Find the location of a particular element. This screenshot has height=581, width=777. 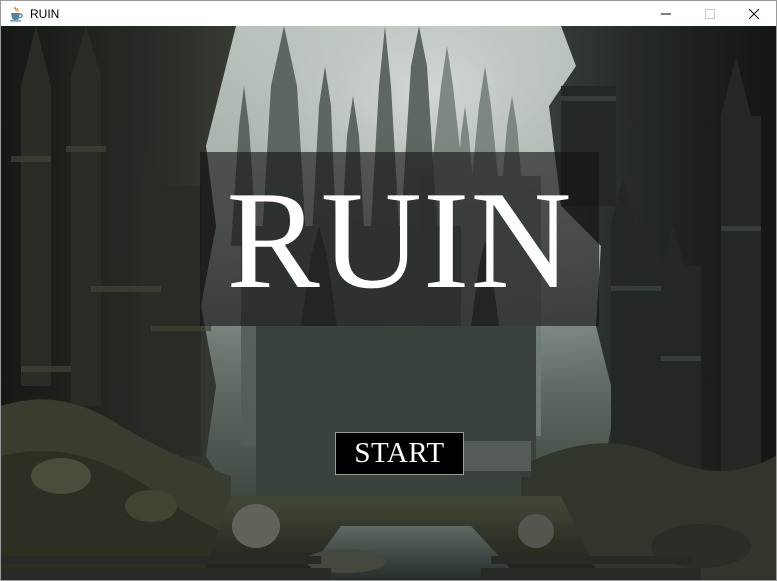

window-controls is located at coordinates (710, 13).